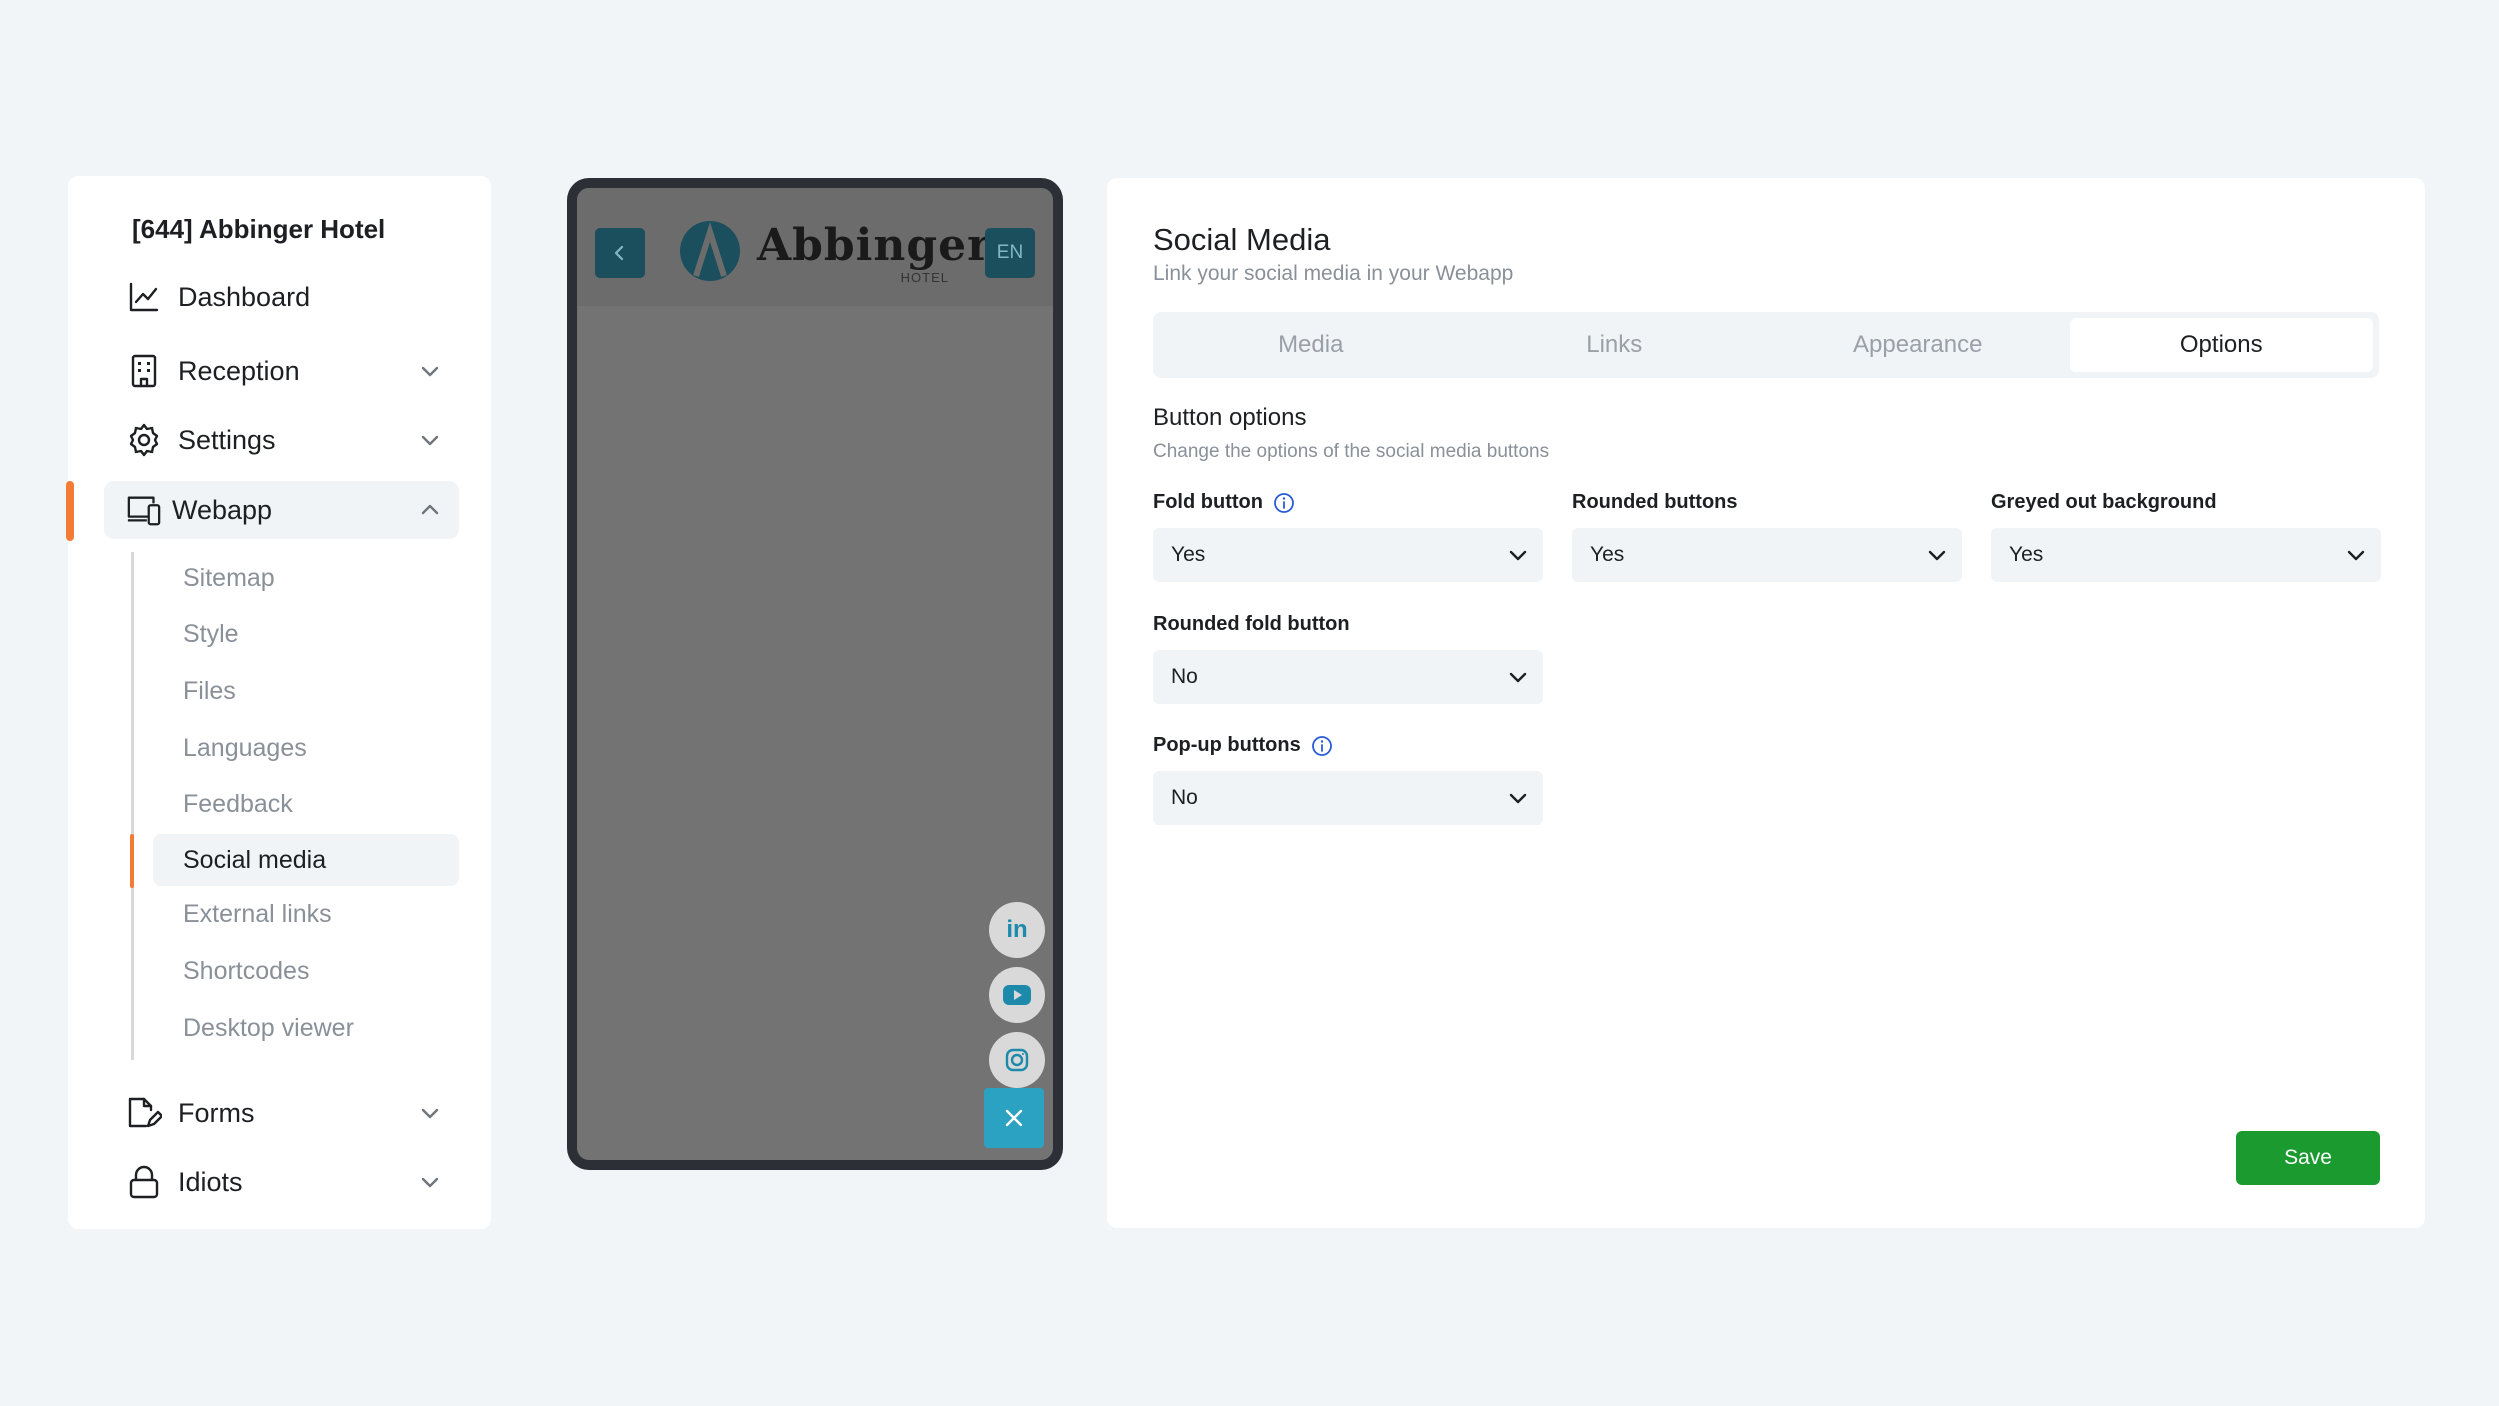 Image resolution: width=2499 pixels, height=1406 pixels. I want to click on youtube-icon, so click(1017, 995).